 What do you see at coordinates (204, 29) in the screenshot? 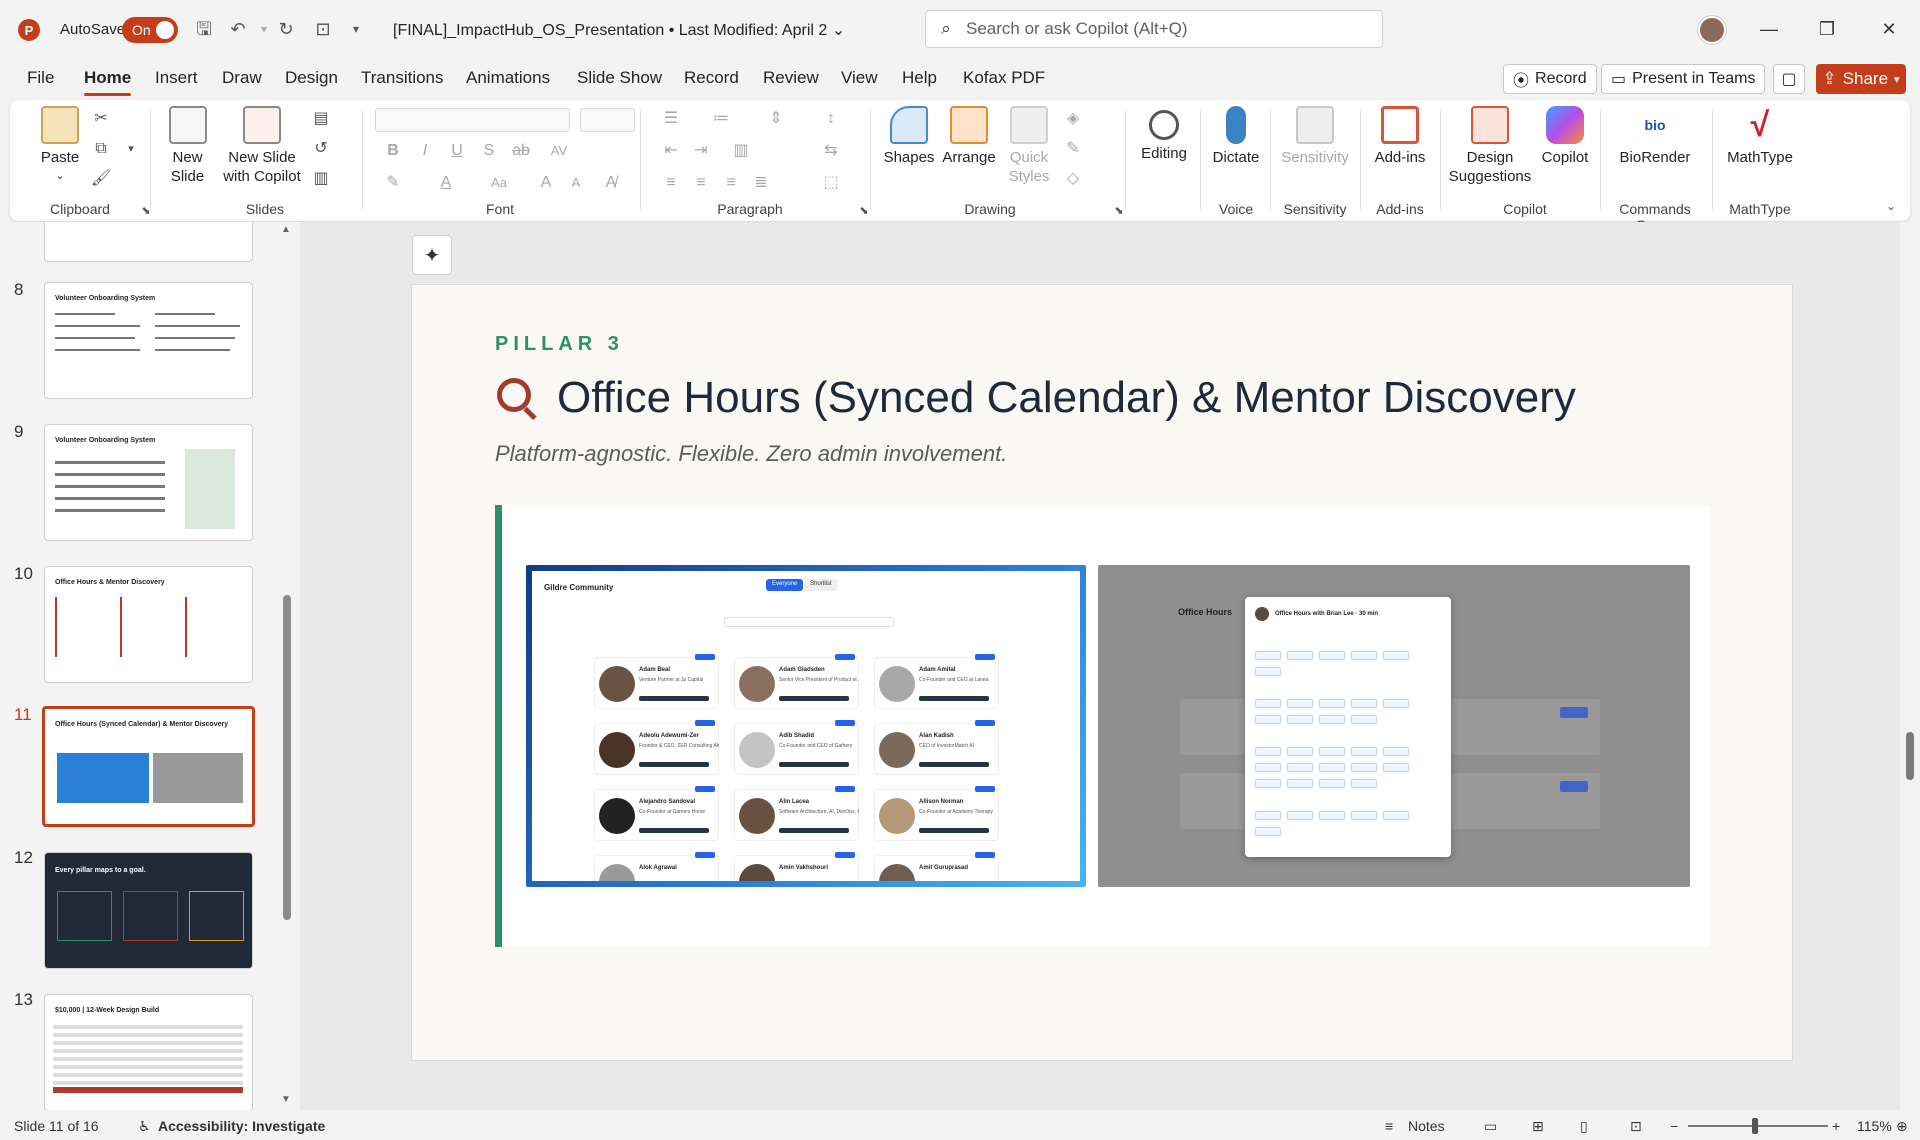
I see `save-icon: 🖫` at bounding box center [204, 29].